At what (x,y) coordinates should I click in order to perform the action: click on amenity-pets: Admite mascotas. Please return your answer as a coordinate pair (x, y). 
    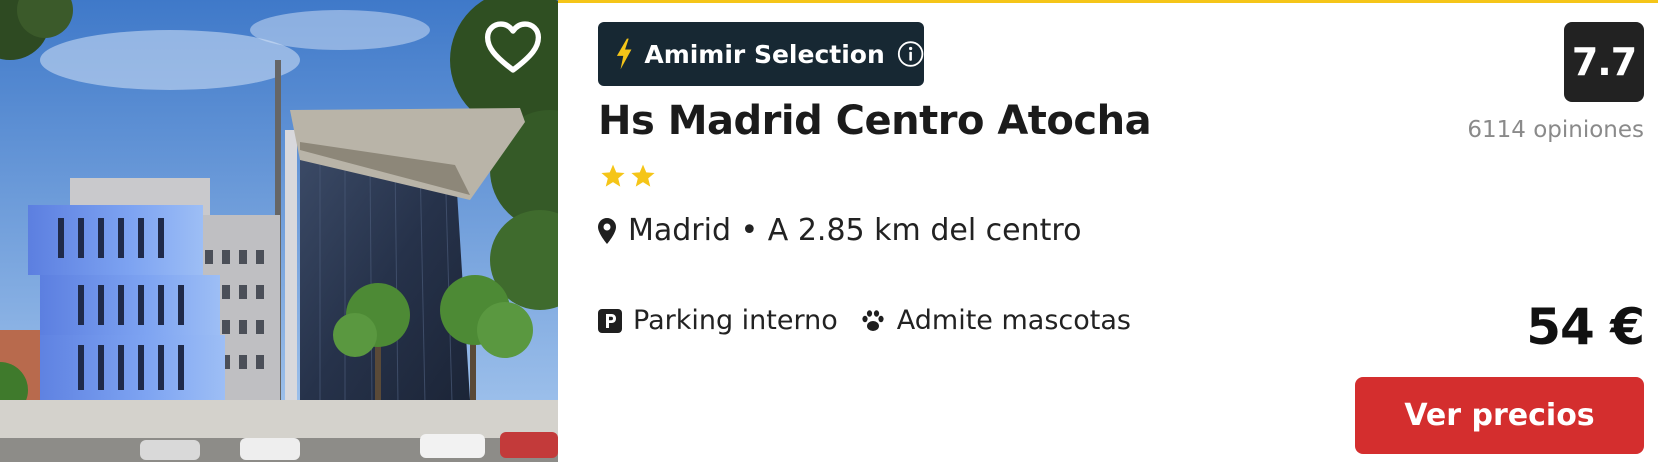
    Looking at the image, I should click on (995, 320).